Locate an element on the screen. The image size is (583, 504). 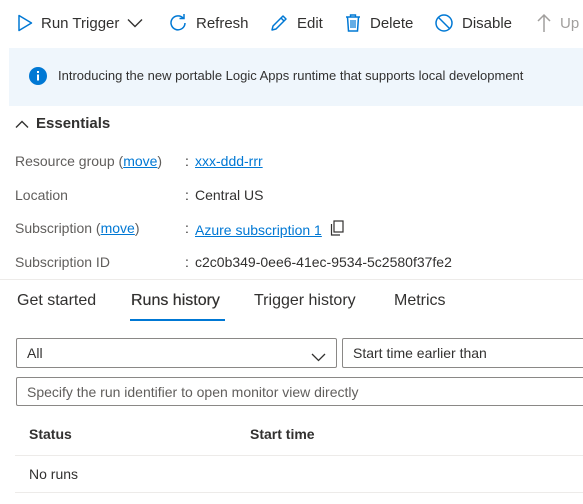
column-header-status: Status is located at coordinates (50, 434).